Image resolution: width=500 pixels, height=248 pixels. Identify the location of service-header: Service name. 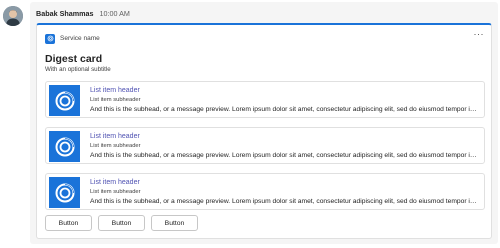
(72, 38).